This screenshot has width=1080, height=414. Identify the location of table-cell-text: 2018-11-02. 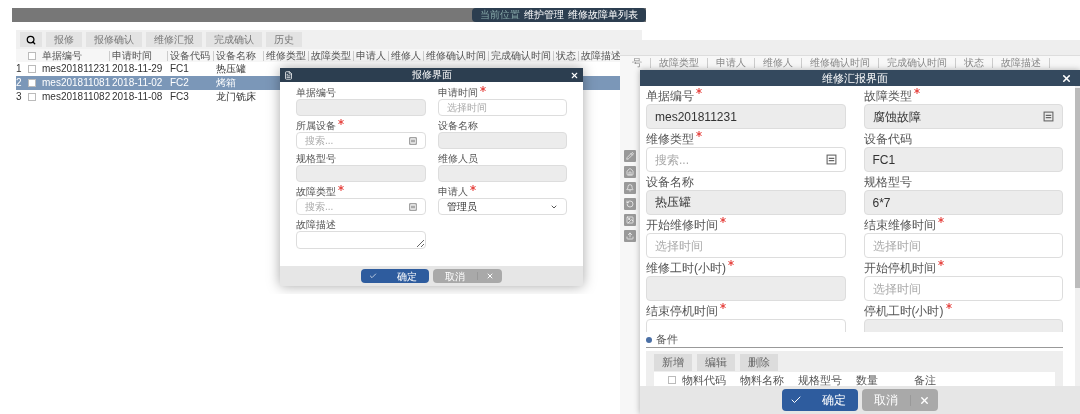
(137, 83).